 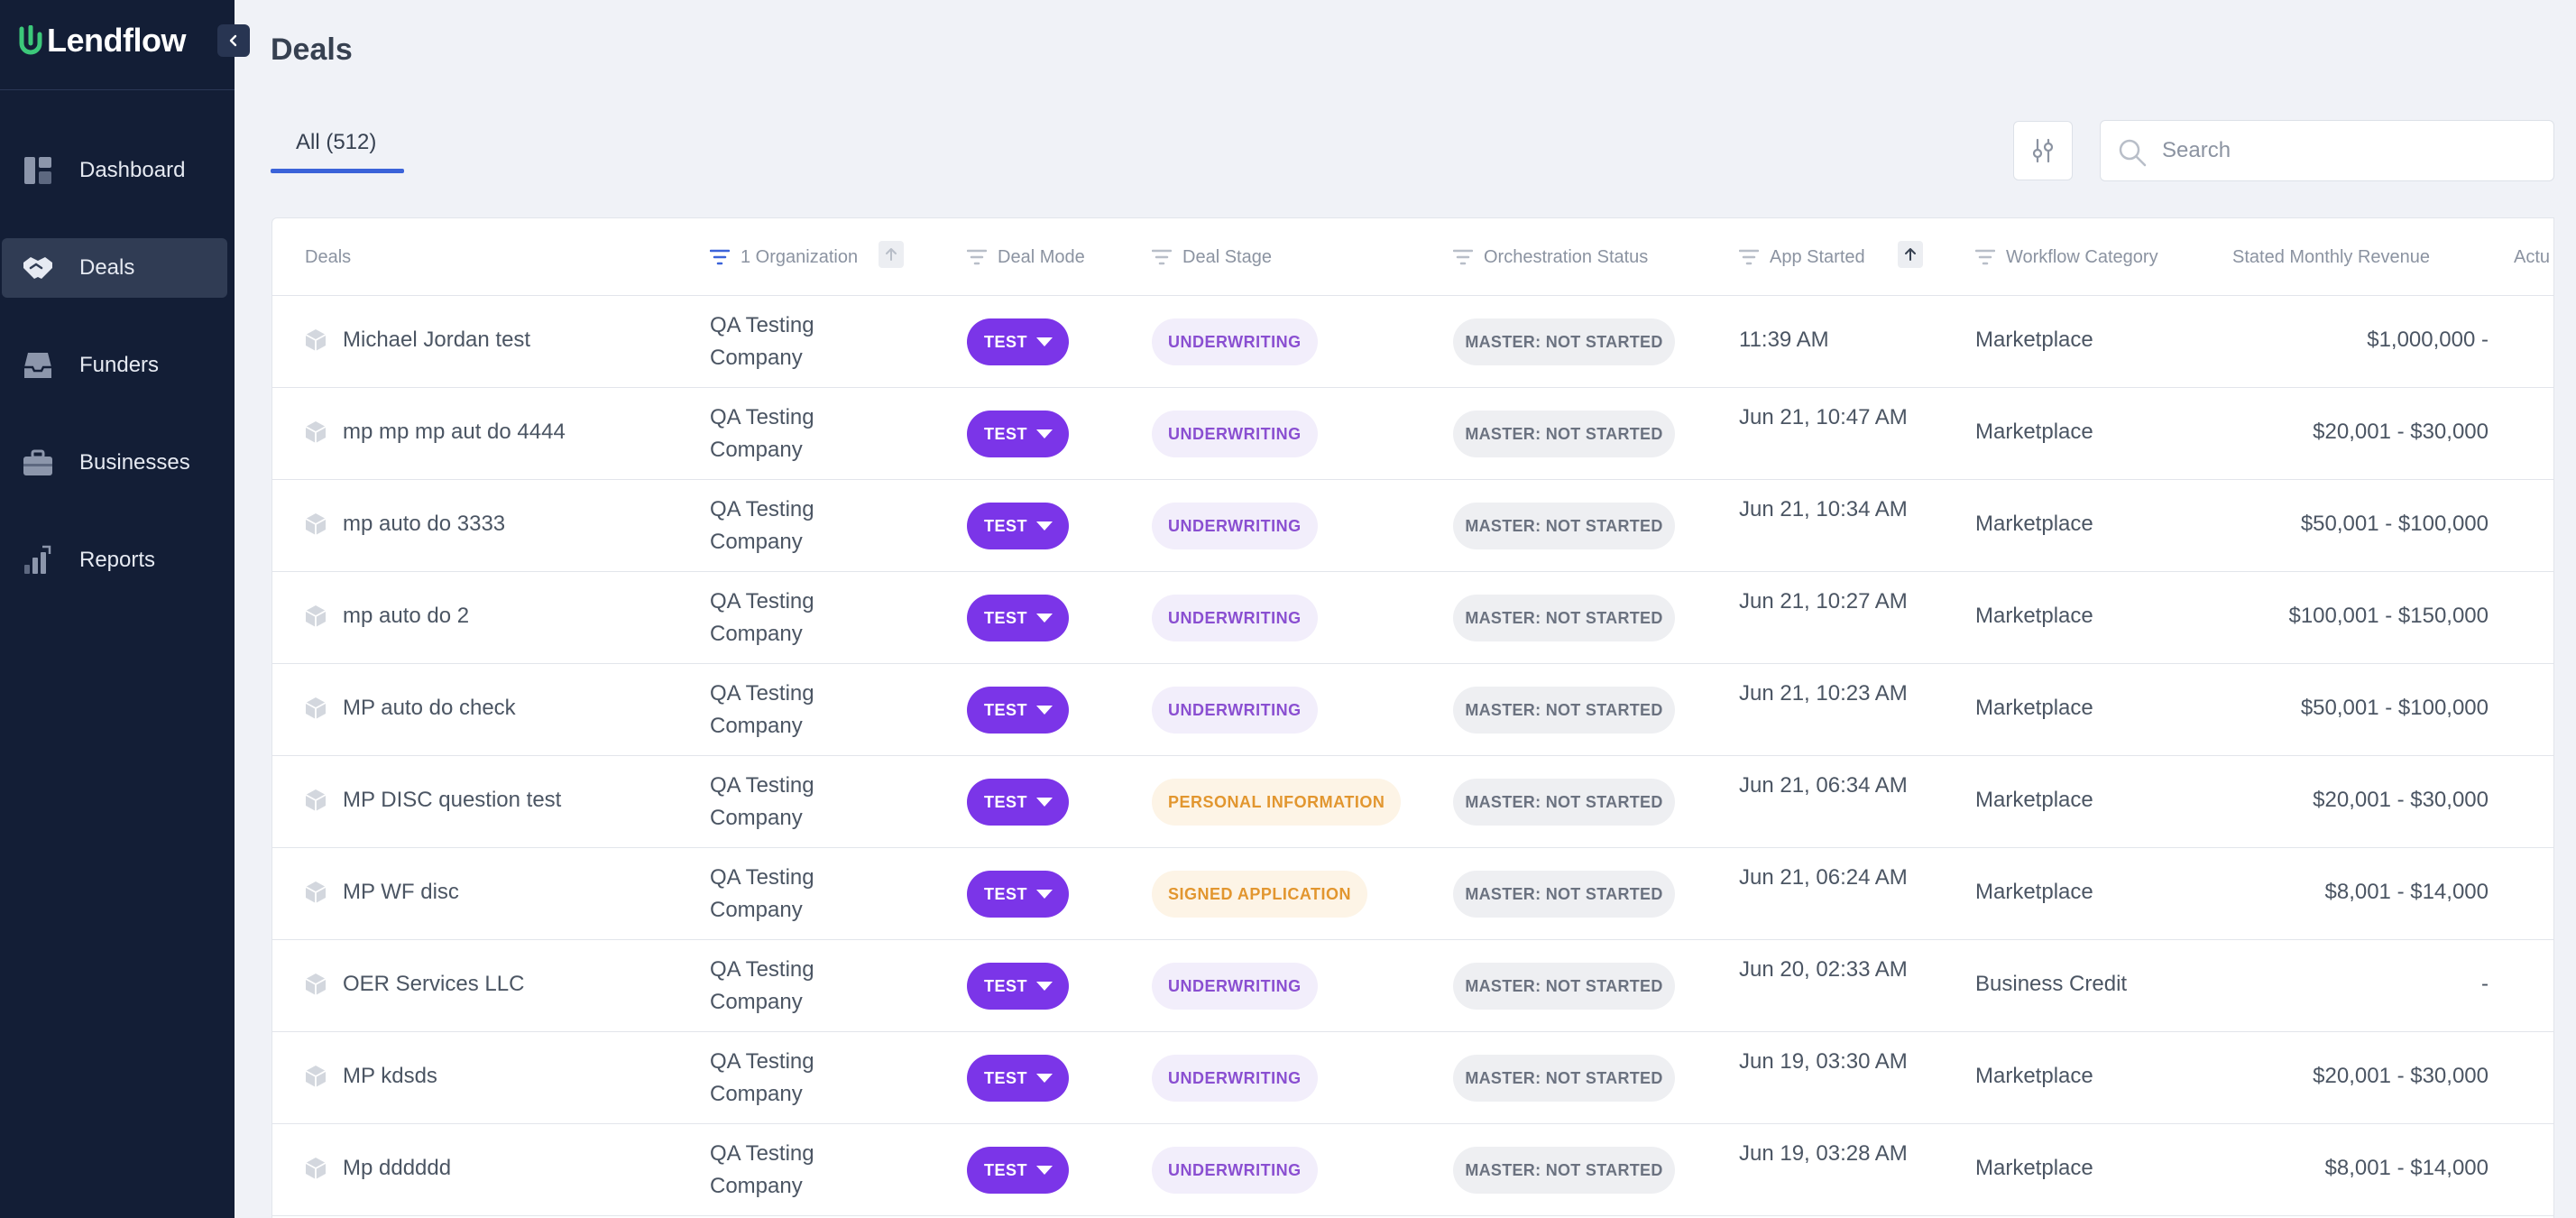 What do you see at coordinates (114, 366) in the screenshot?
I see `sidebar-item-funders: Funders` at bounding box center [114, 366].